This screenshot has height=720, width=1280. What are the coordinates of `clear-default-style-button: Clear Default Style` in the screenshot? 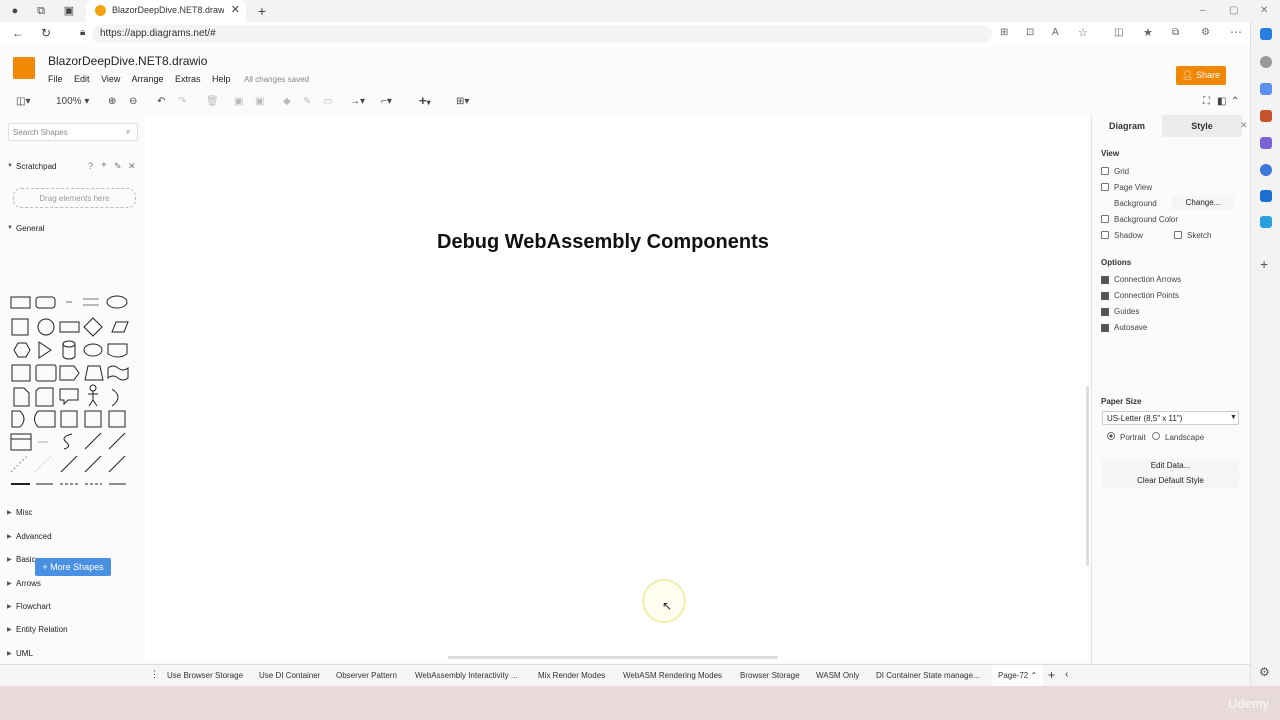 It's located at (1170, 481).